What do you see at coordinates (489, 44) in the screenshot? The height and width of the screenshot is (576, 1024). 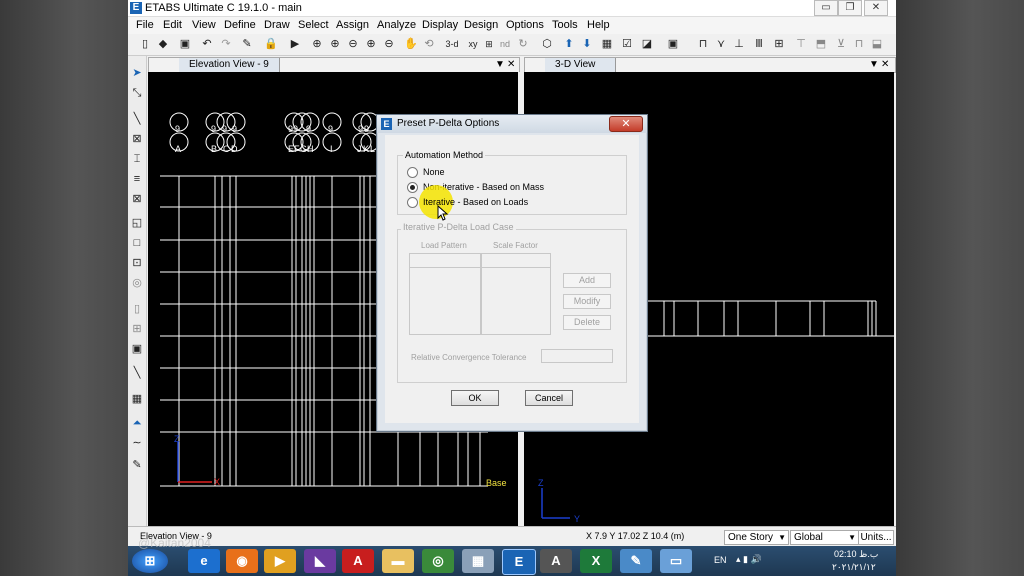 I see `elevation-view-icon: ⊞` at bounding box center [489, 44].